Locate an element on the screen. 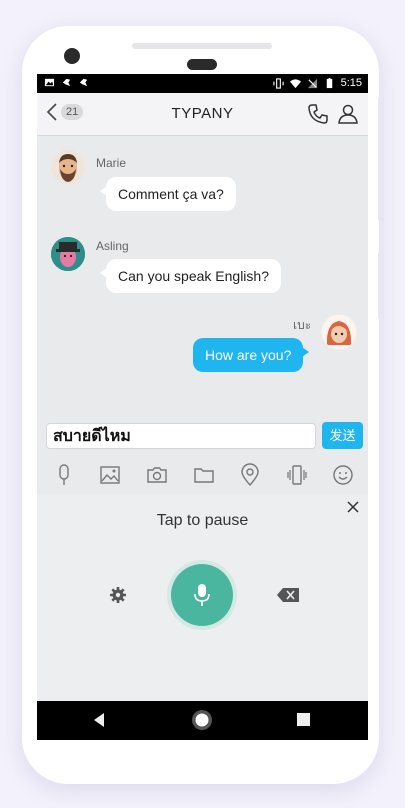 The height and width of the screenshot is (808, 405). volume-button is located at coordinates (381, 159).